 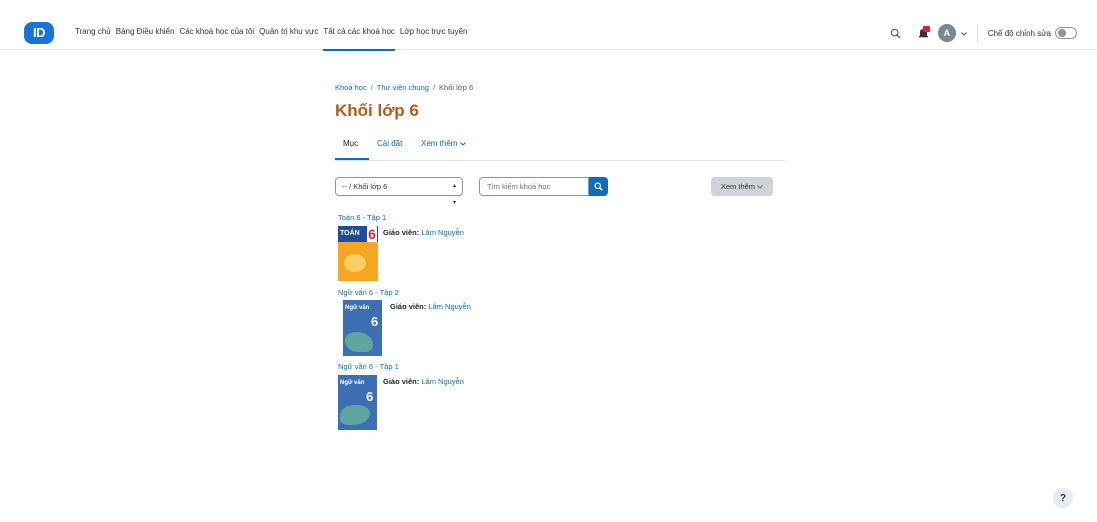 What do you see at coordinates (454, 194) in the screenshot?
I see `select-arrows-icon: ▴ ▾` at bounding box center [454, 194].